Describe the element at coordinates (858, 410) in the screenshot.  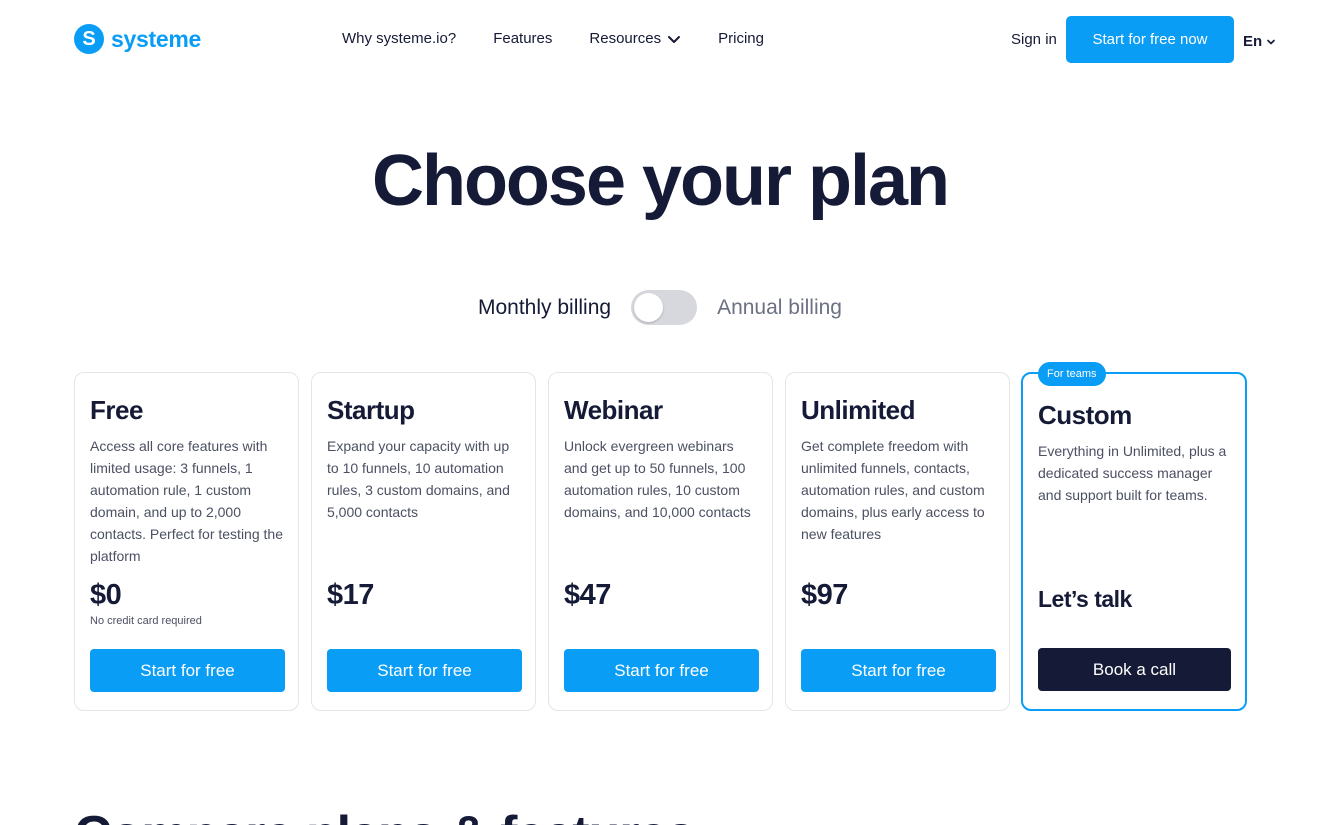
I see `plan-name: Unlimited` at that location.